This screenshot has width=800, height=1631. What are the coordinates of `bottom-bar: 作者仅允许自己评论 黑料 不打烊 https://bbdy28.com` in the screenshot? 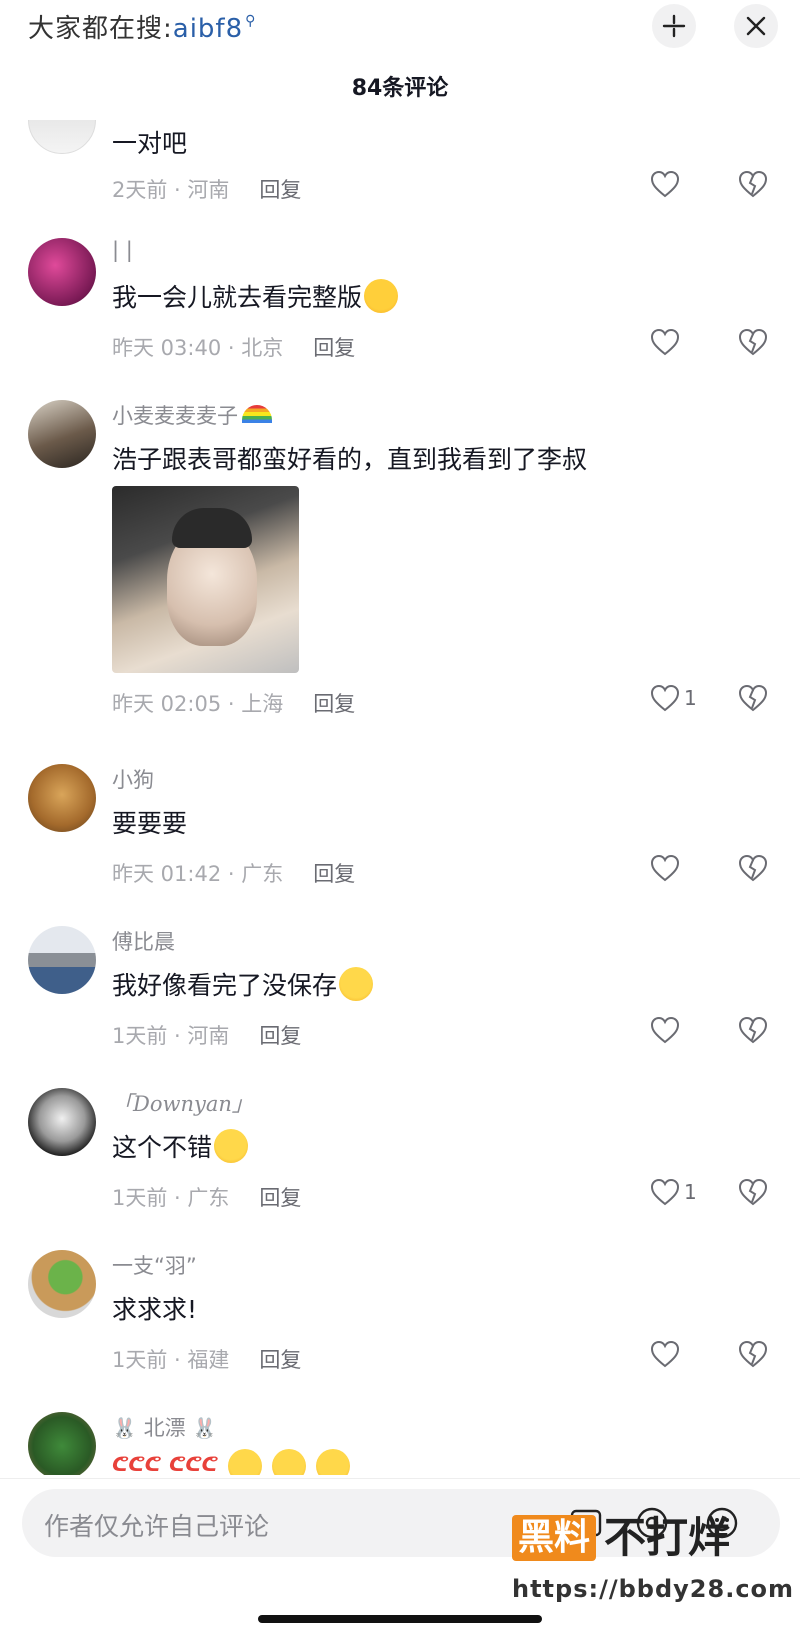 It's located at (400, 1554).